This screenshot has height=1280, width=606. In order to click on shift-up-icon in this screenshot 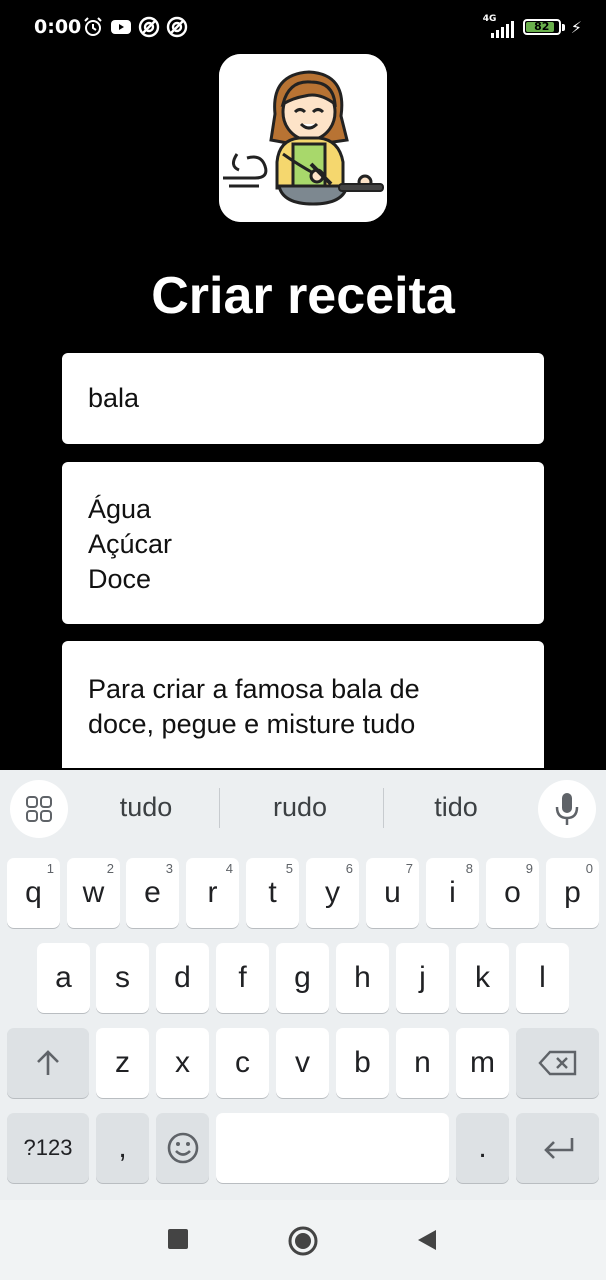, I will do `click(48, 1062)`.